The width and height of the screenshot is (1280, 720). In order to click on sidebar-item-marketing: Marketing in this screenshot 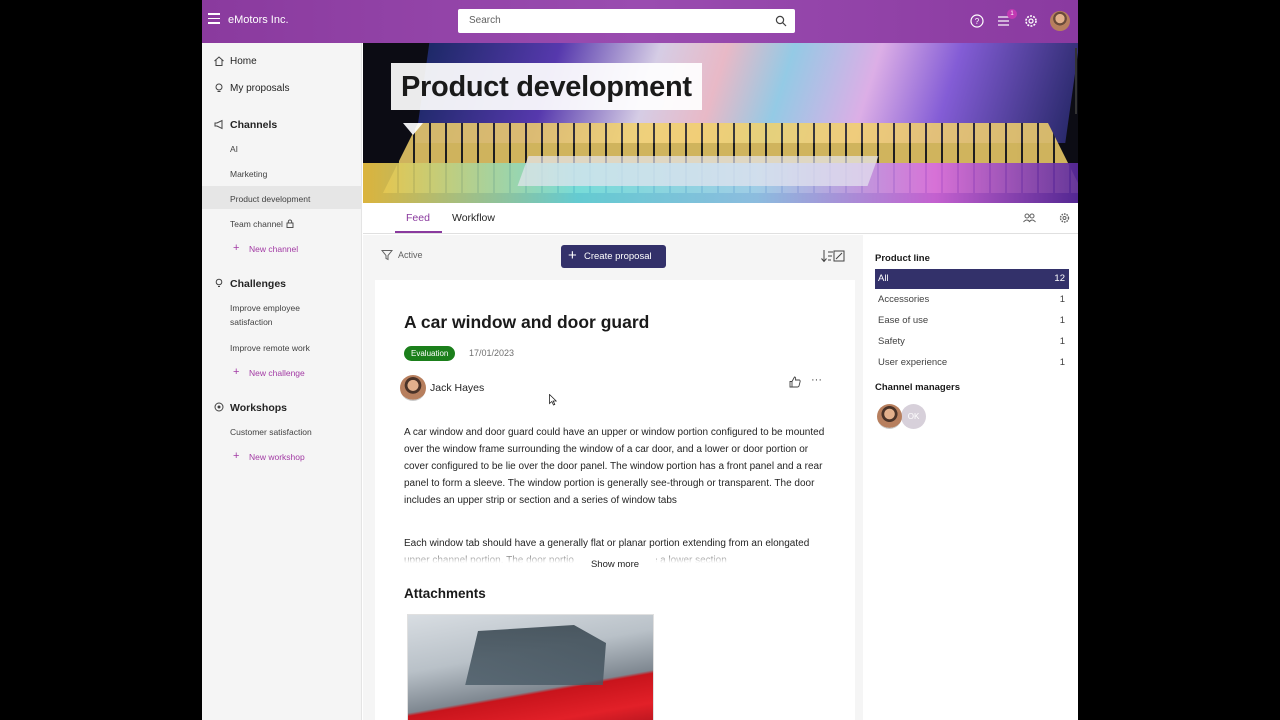, I will do `click(248, 174)`.